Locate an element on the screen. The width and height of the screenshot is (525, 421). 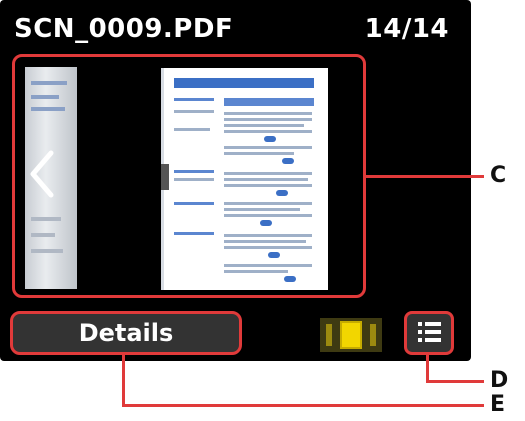
list-view-icon is located at coordinates (429, 332).